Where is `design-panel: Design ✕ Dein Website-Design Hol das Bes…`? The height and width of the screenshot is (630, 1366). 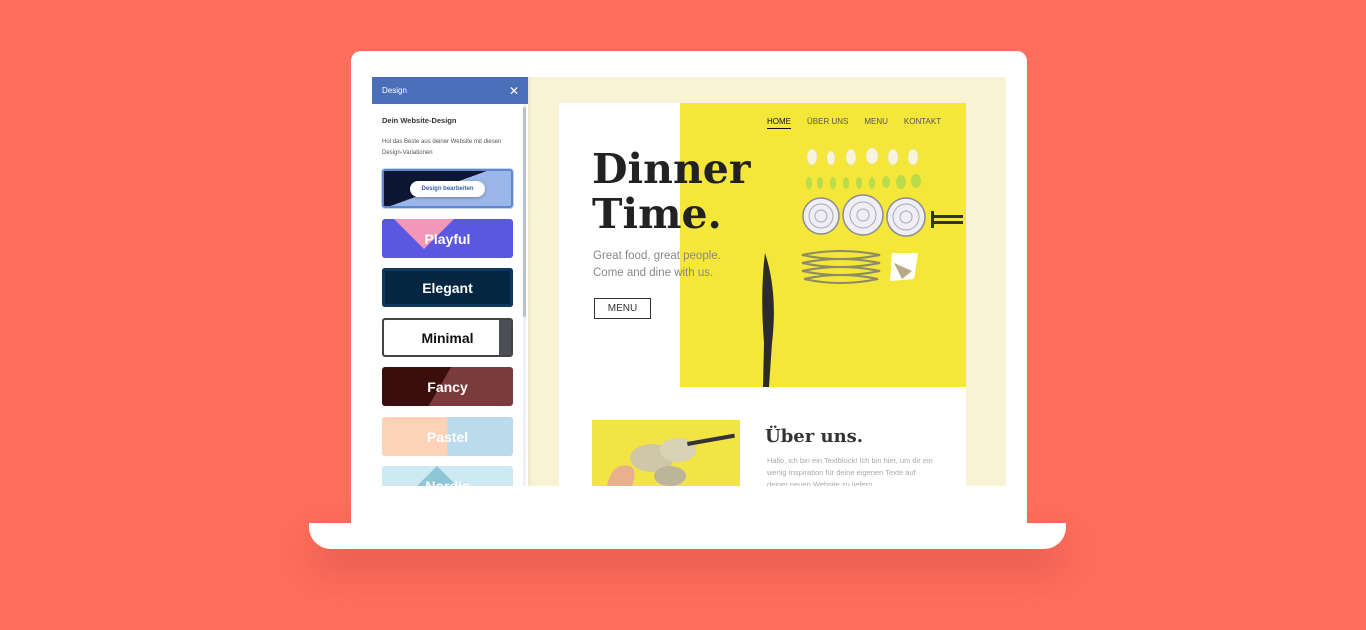 design-panel: Design ✕ Dein Website-Design Hol das Bes… is located at coordinates (450, 281).